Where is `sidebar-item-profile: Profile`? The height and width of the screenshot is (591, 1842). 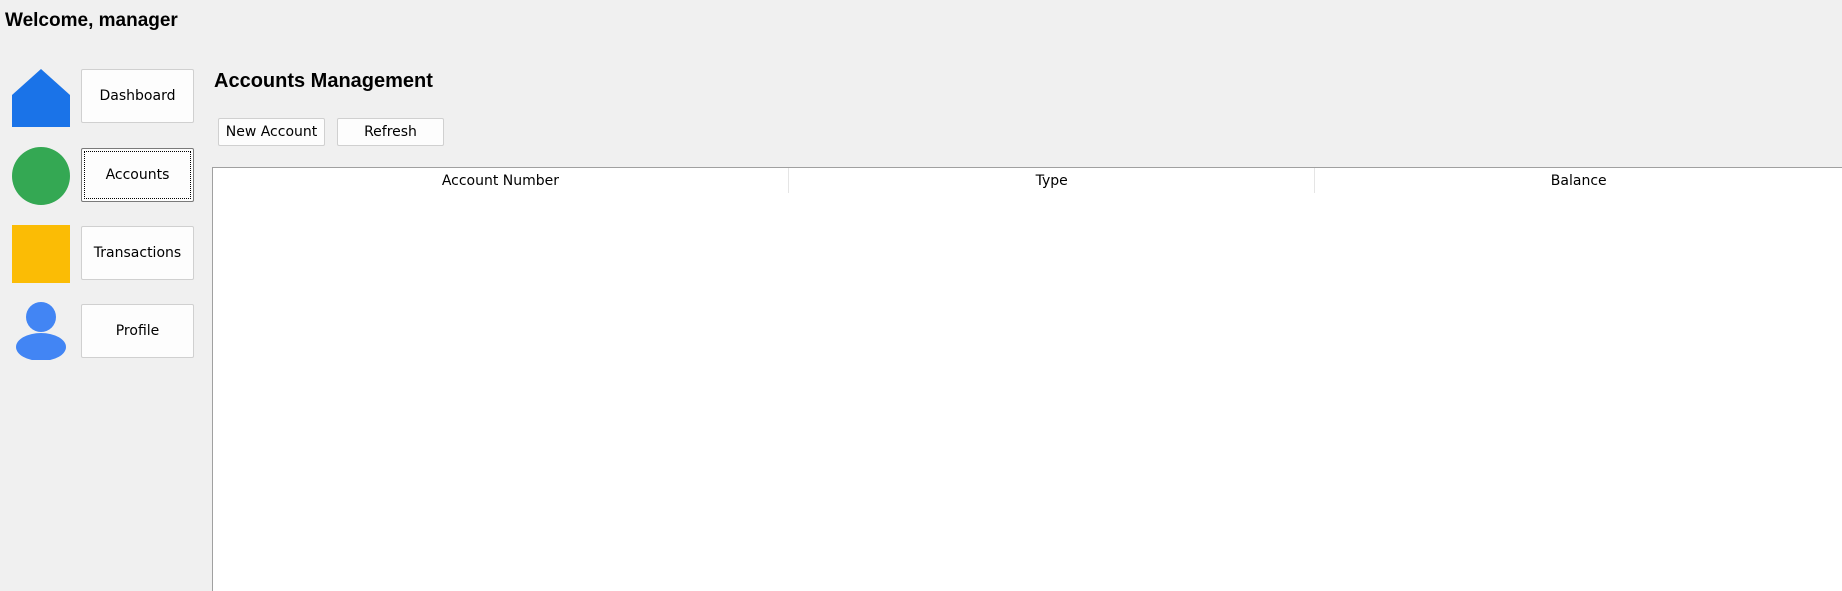 sidebar-item-profile: Profile is located at coordinates (137, 331).